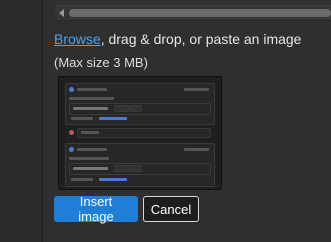 The image size is (331, 242). I want to click on left-gutter, so click(21, 121).